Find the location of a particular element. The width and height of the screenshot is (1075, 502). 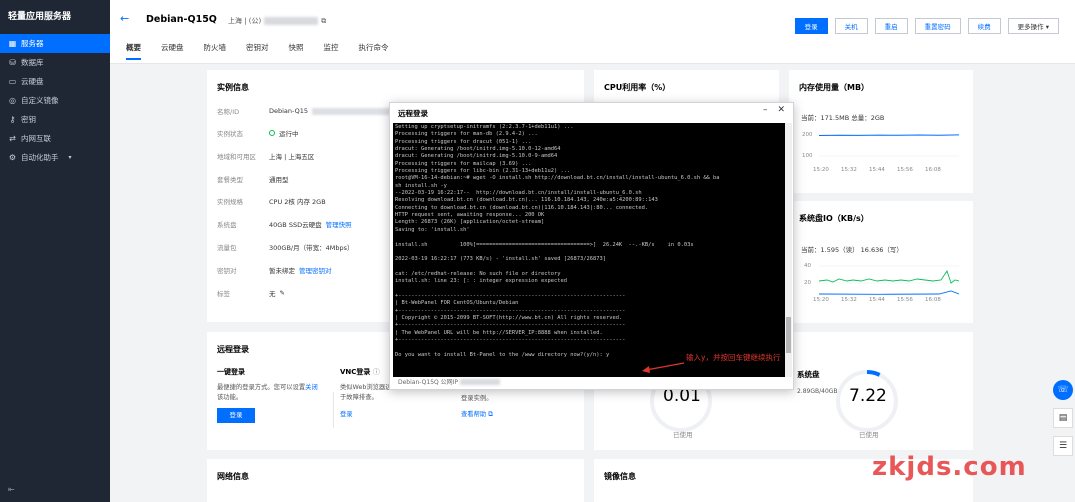

system-disk-title: 系统盘 is located at coordinates (808, 374).